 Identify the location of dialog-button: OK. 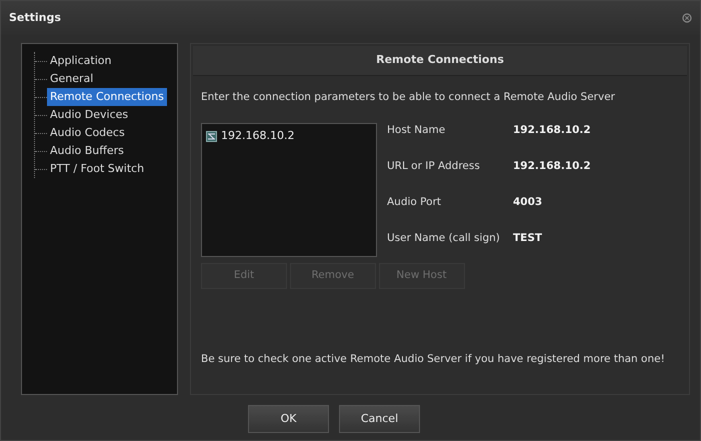
(288, 419).